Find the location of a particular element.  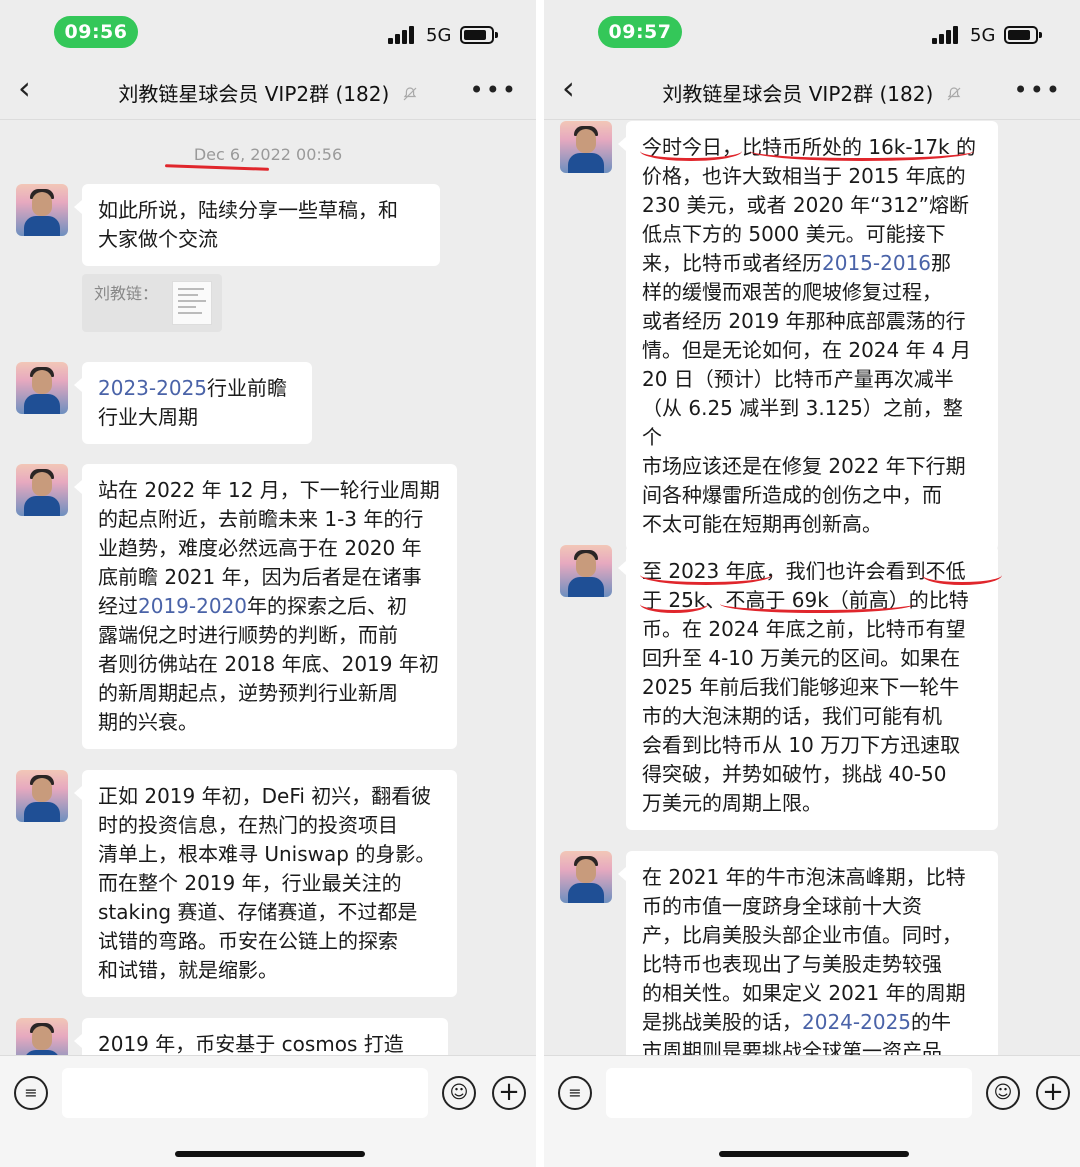

message-bubble: 2019 年，币安基于 cosmos 打造 is located at coordinates (261, 1036).